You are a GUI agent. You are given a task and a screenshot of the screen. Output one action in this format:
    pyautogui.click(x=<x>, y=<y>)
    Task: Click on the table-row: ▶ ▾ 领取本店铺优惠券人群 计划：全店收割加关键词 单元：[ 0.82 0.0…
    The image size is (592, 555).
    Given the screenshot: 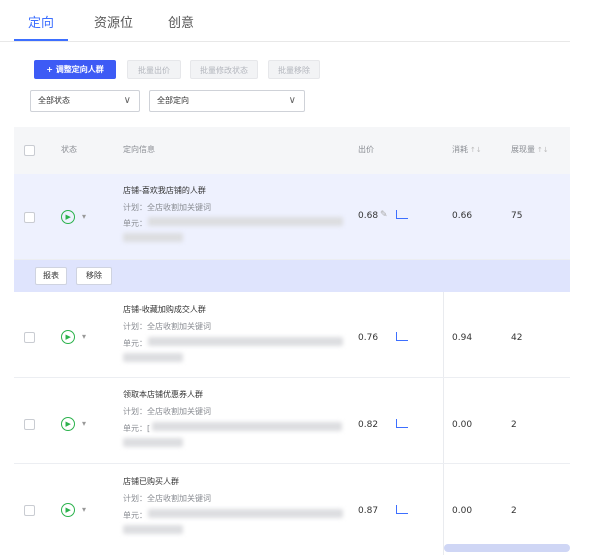 What is the action you would take?
    pyautogui.click(x=292, y=421)
    